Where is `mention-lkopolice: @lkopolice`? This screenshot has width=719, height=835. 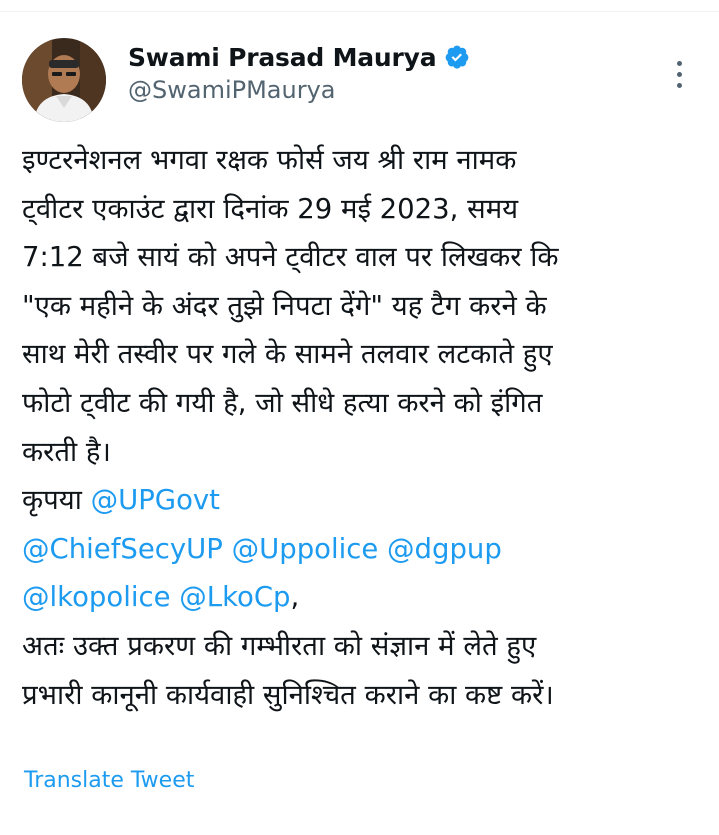 mention-lkopolice: @lkopolice is located at coordinates (96, 597).